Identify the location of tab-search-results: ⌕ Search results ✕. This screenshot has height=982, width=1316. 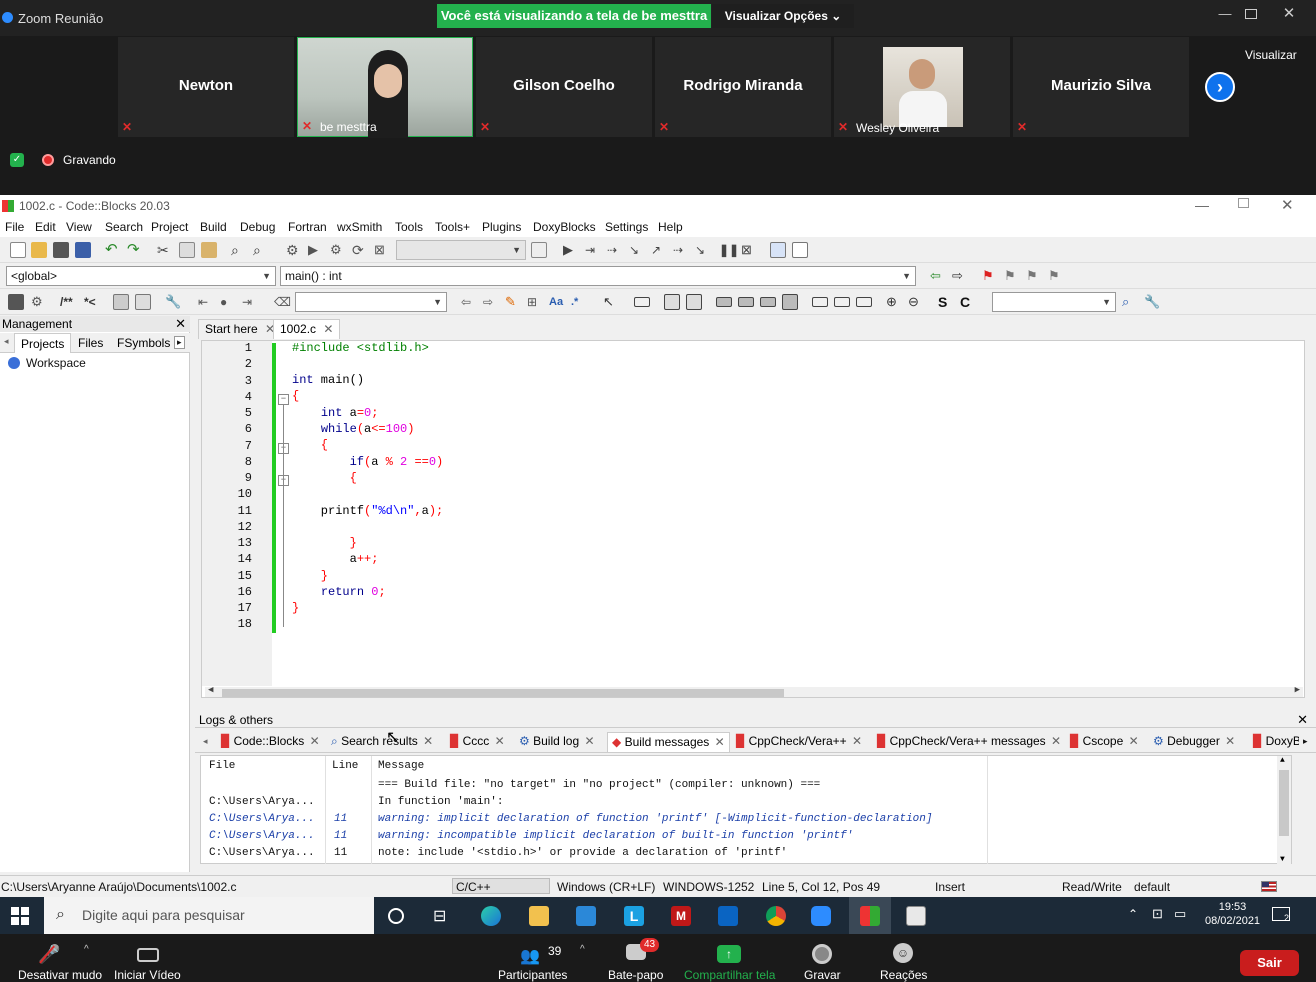
(382, 742).